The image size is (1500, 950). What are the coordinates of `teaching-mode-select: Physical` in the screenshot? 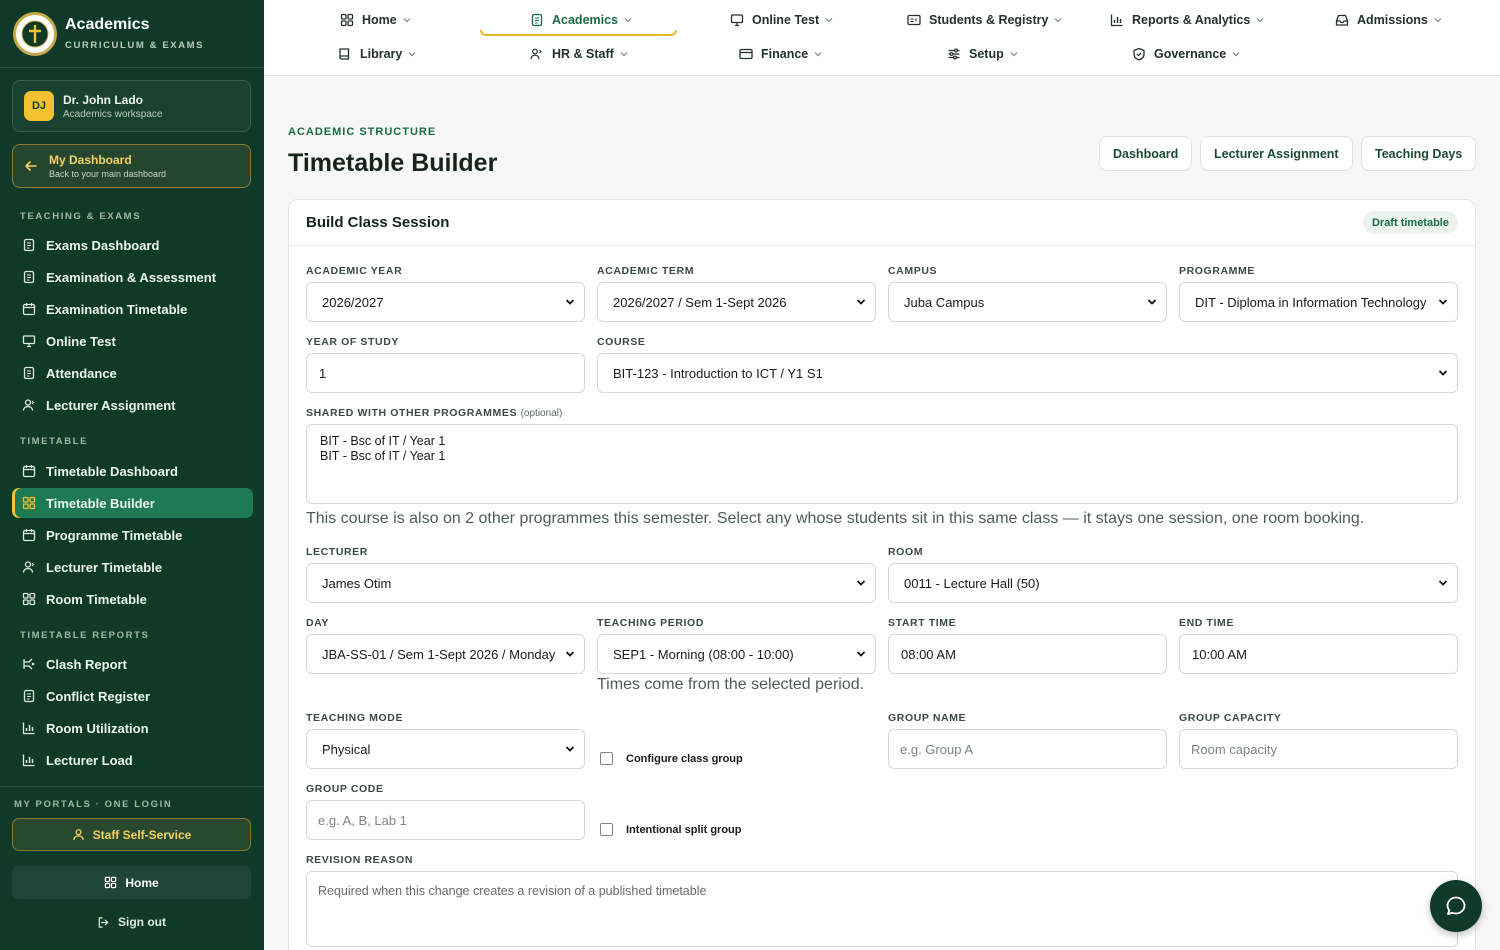 It's located at (445, 749).